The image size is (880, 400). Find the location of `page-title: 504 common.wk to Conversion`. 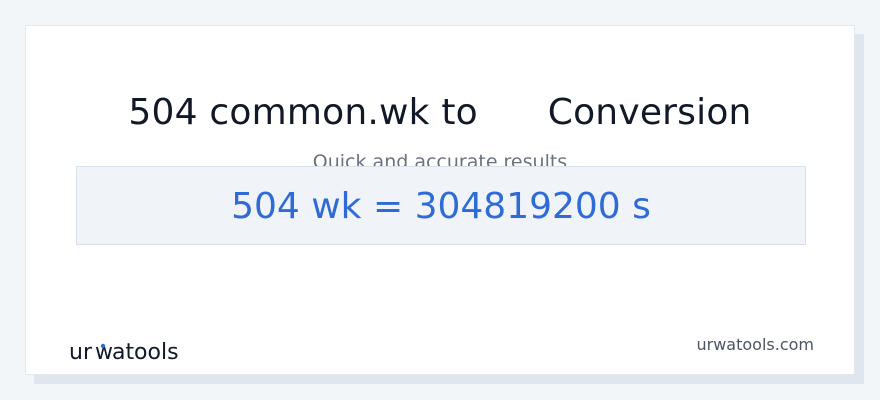

page-title: 504 common.wk to Conversion is located at coordinates (440, 112).